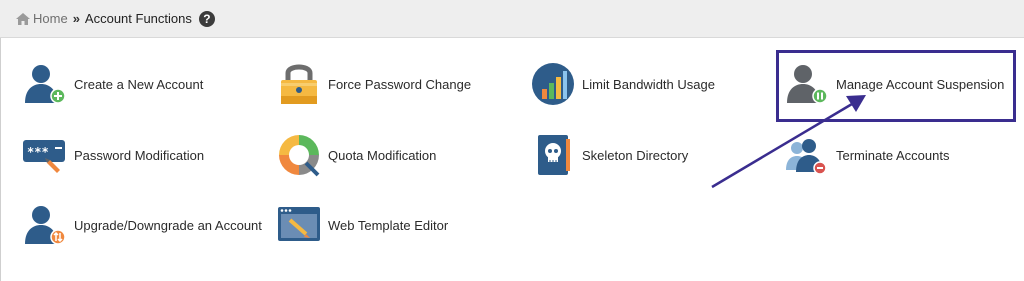  Describe the element at coordinates (893, 155) in the screenshot. I see `function-label: Terminate Accounts` at that location.